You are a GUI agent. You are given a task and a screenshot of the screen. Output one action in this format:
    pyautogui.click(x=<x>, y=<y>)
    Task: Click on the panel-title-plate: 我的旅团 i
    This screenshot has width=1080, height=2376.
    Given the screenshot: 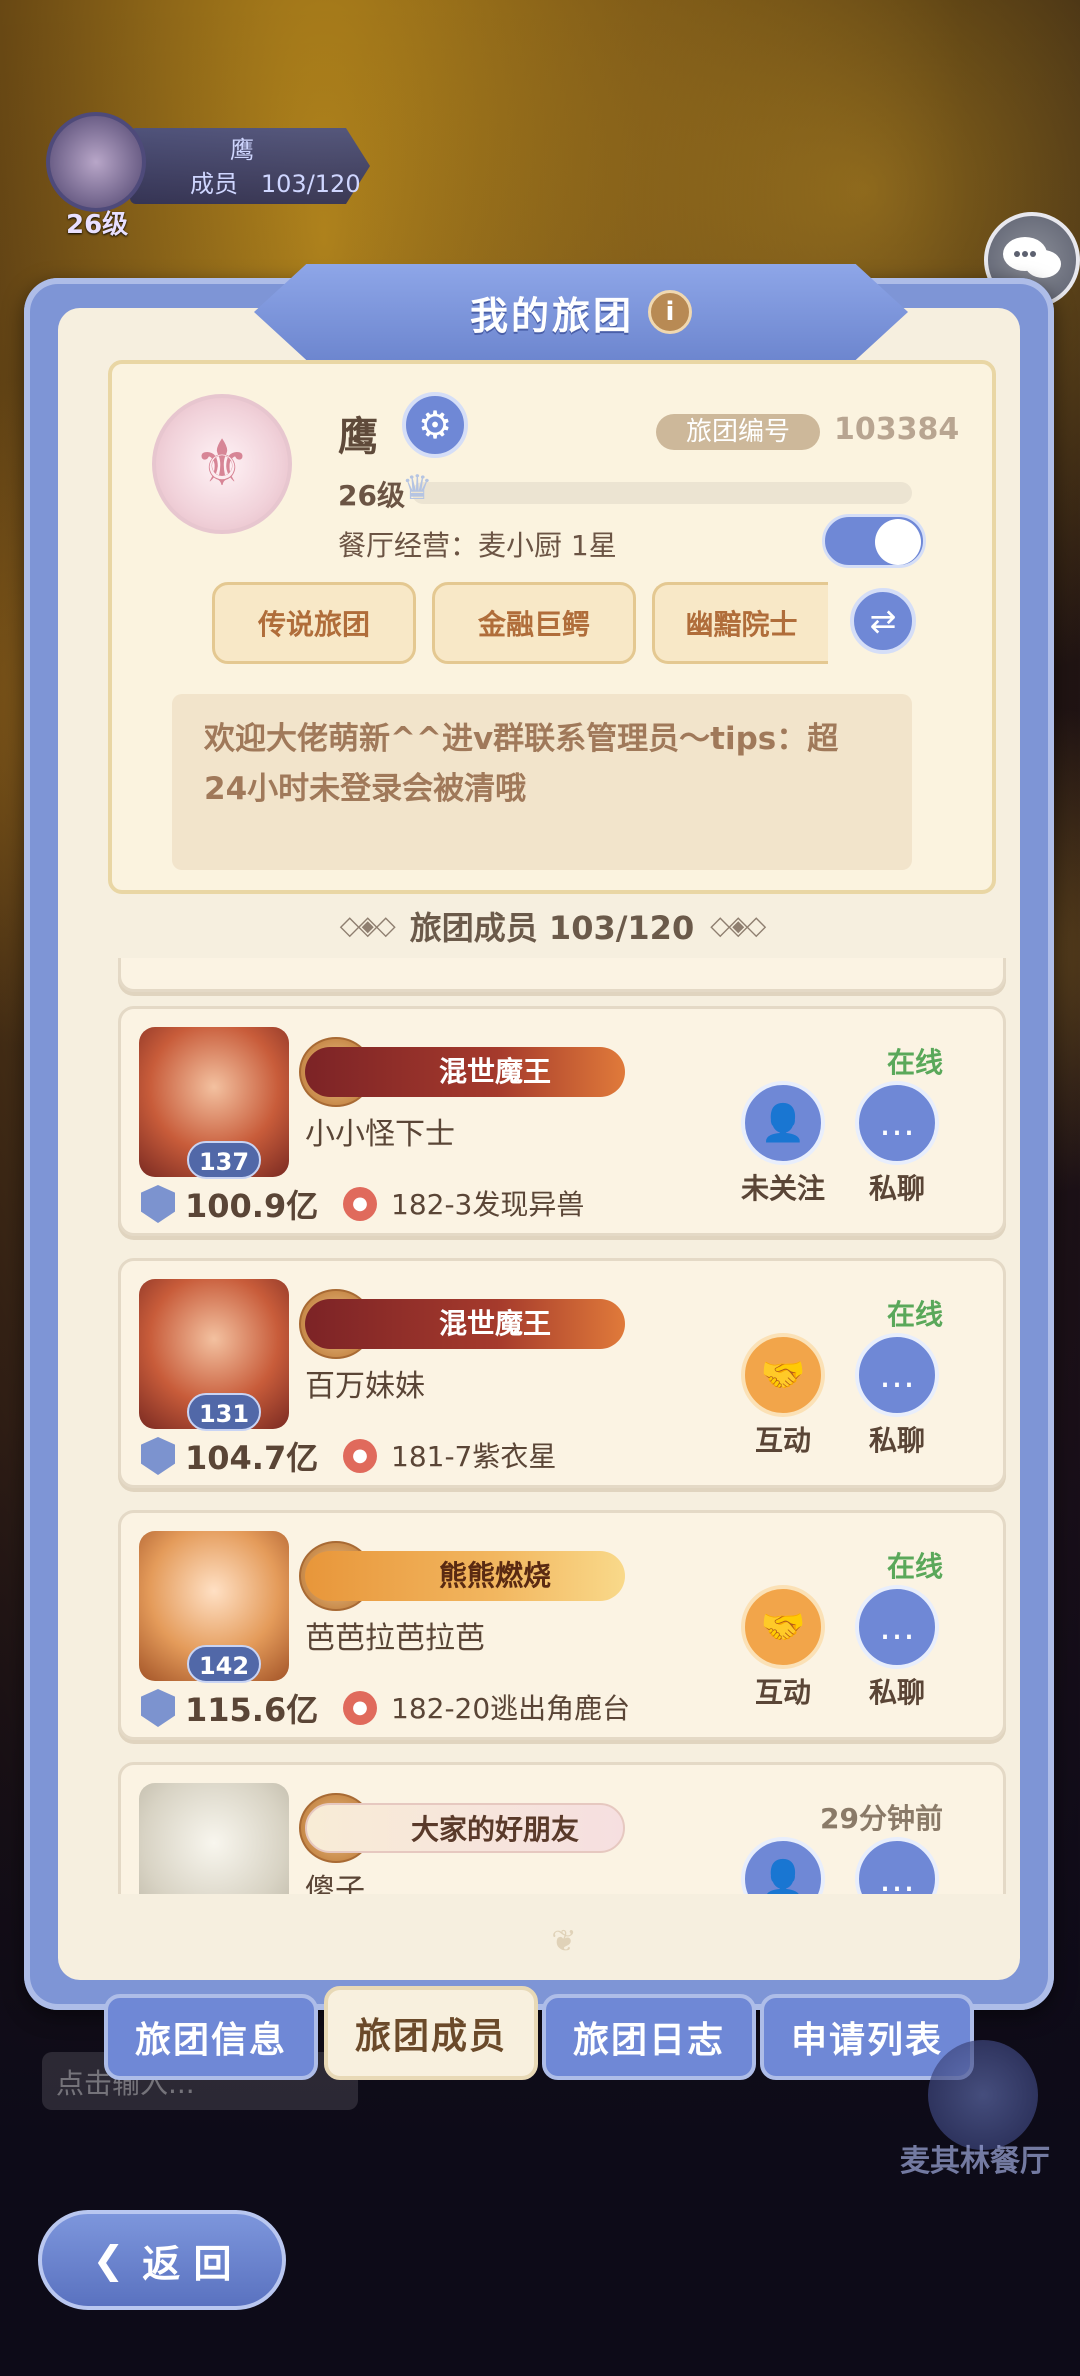 What is the action you would take?
    pyautogui.click(x=581, y=312)
    